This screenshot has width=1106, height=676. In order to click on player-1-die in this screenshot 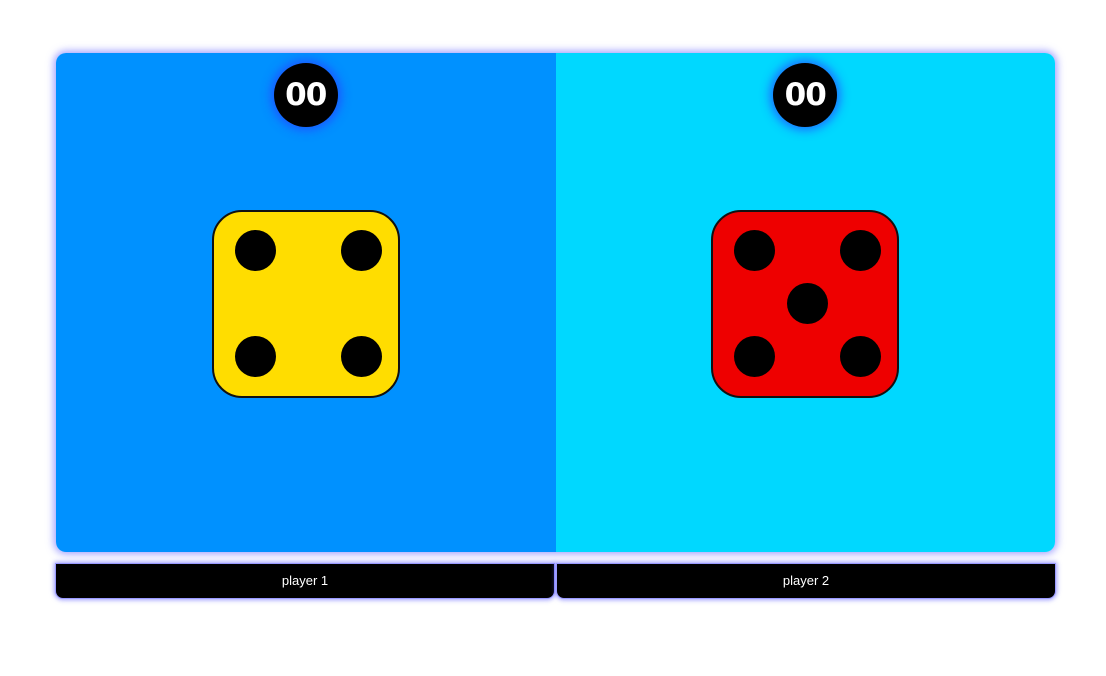, I will do `click(305, 304)`.